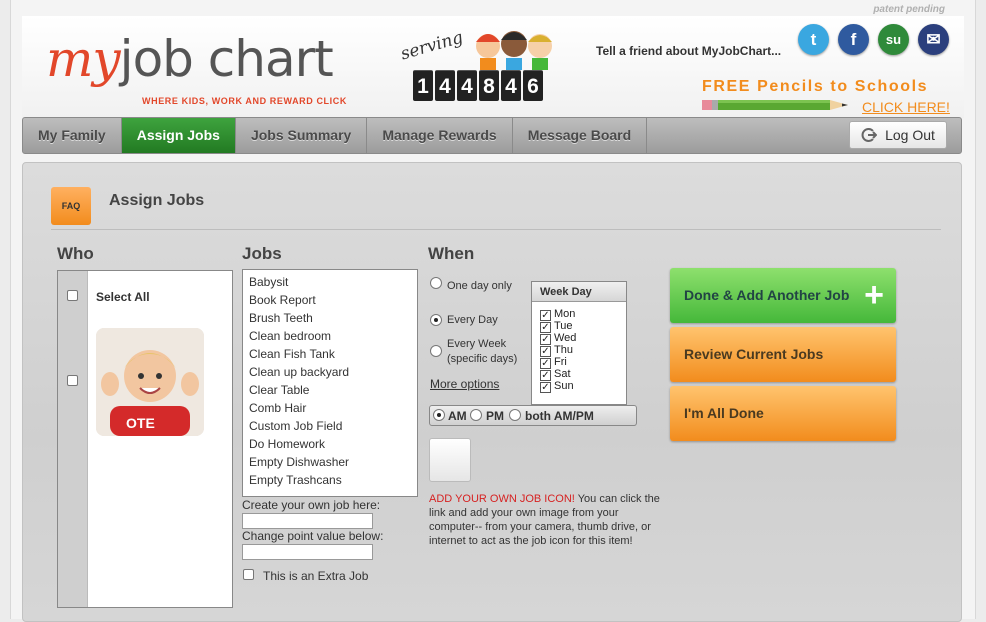  I want to click on done-add-label: Done & Add Another Job, so click(767, 295).